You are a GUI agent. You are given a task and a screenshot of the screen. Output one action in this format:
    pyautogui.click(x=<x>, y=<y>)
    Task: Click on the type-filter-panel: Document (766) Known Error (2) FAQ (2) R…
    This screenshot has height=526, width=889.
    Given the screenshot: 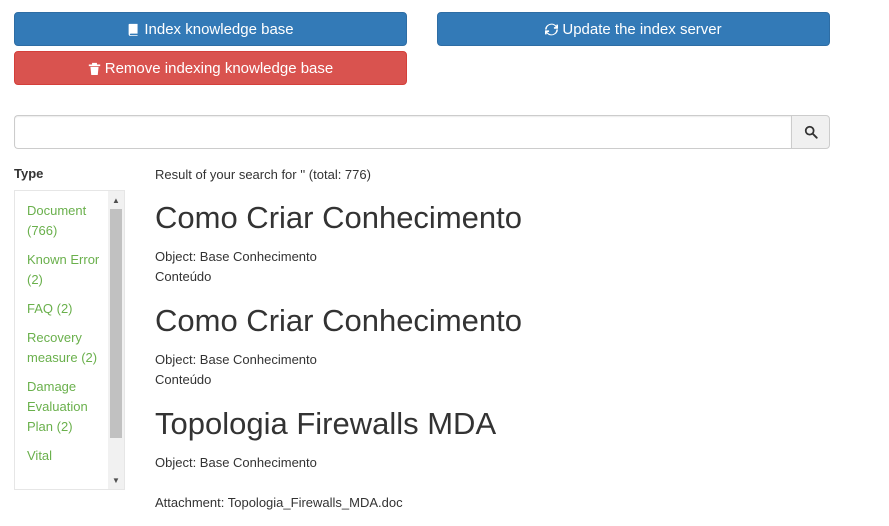 What is the action you would take?
    pyautogui.click(x=69, y=340)
    